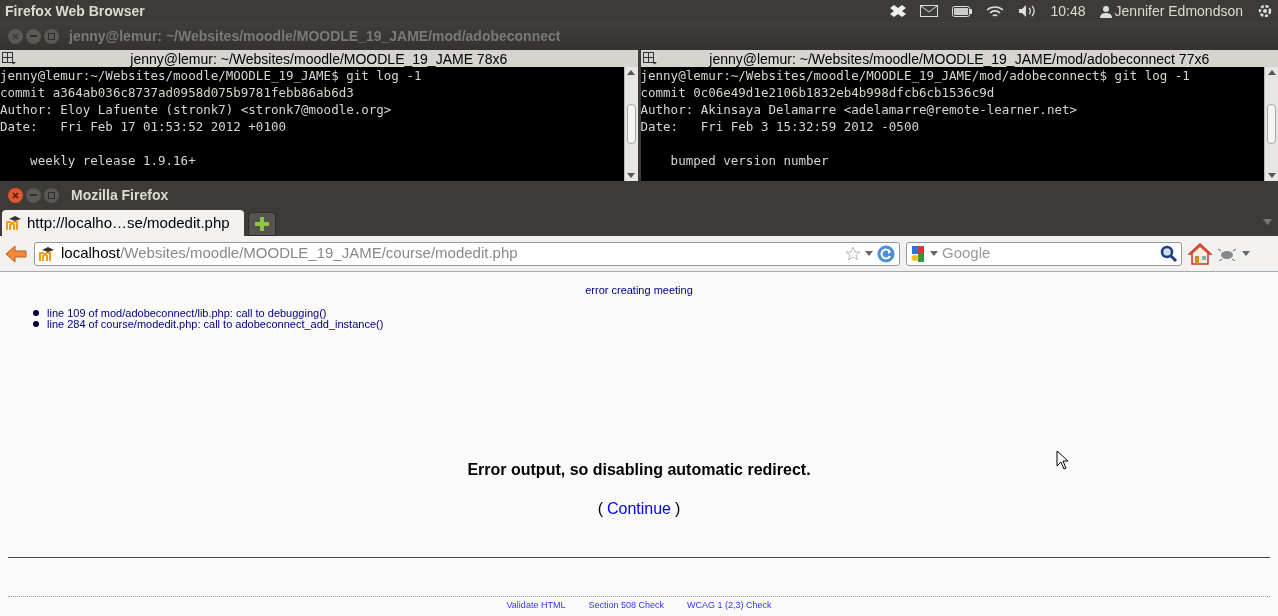 The height and width of the screenshot is (616, 1278). I want to click on browser-tab: http://localho…se/modedit.php, so click(123, 223).